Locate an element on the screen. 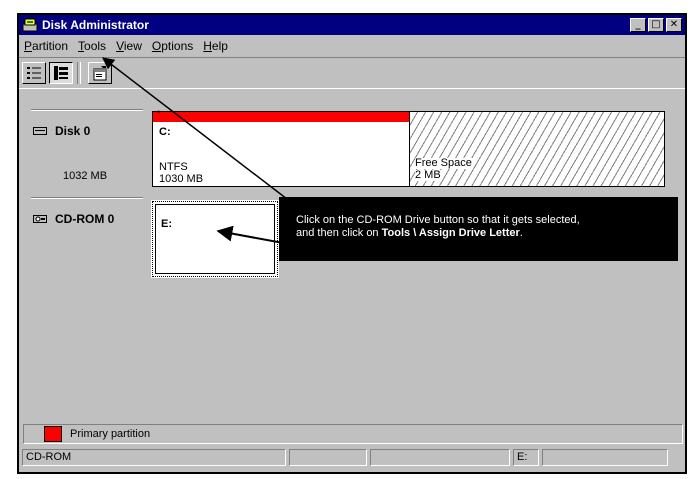 The width and height of the screenshot is (693, 479). arrow-to-tools-menu is located at coordinates (201, 133).